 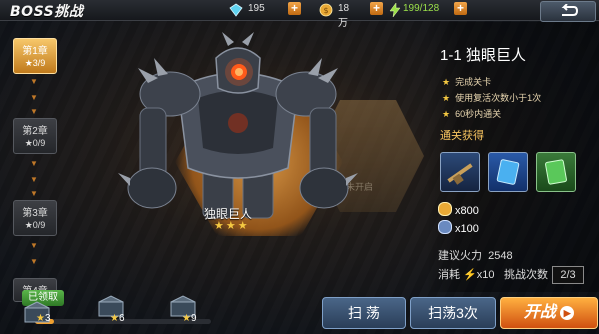 I want to click on play-icon: ▶, so click(x=567, y=313).